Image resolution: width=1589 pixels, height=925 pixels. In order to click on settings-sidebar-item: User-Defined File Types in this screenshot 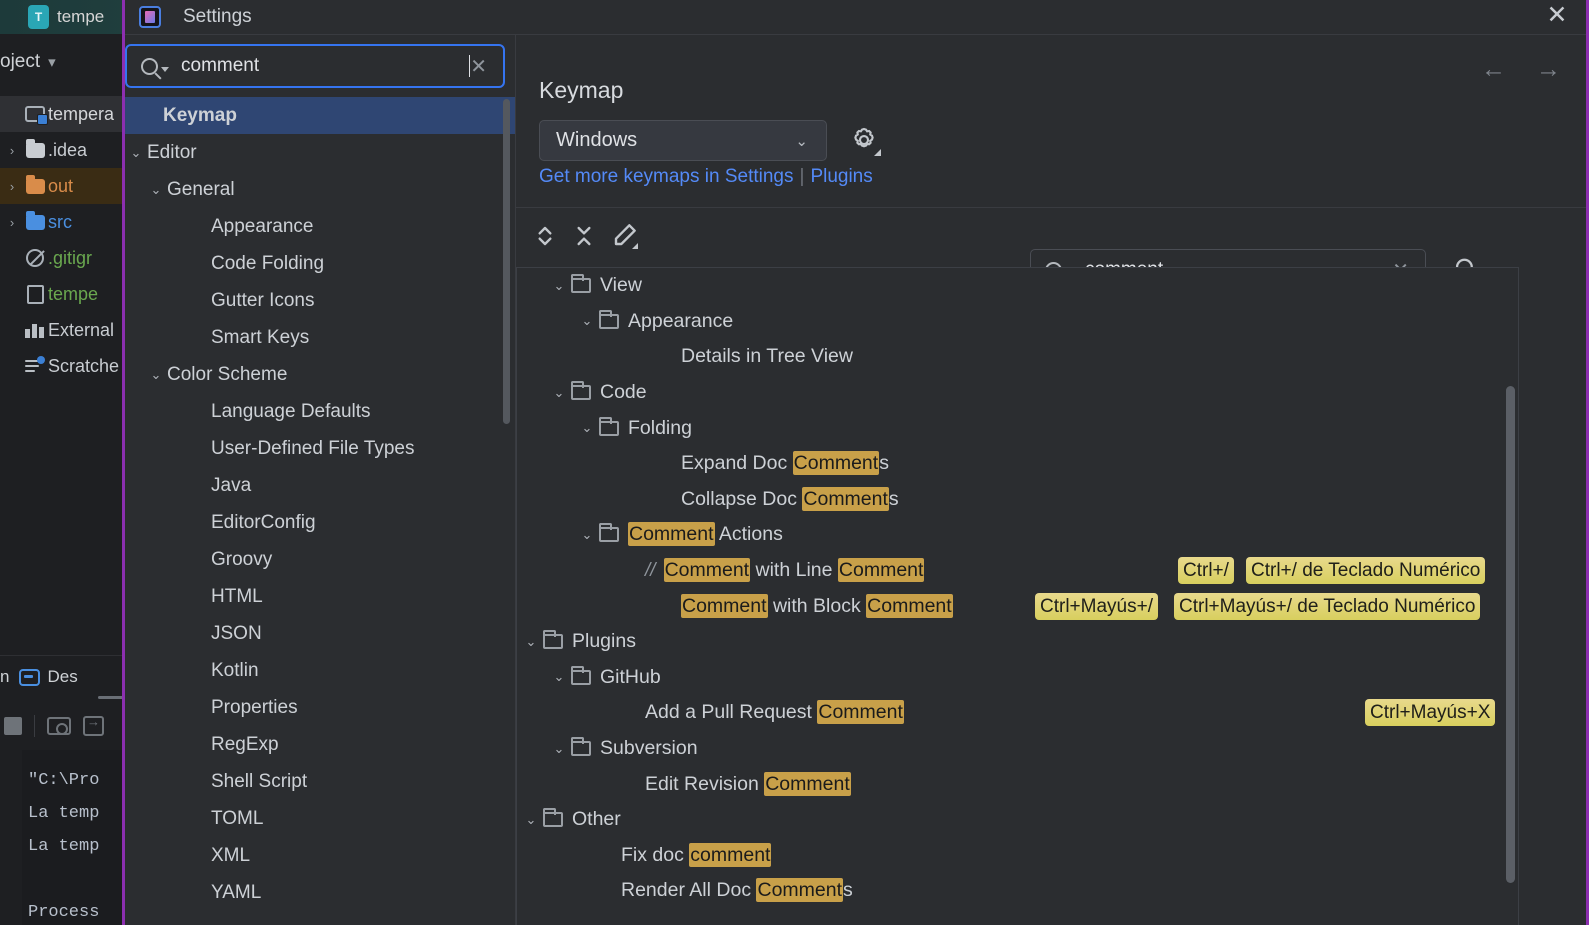, I will do `click(320, 448)`.